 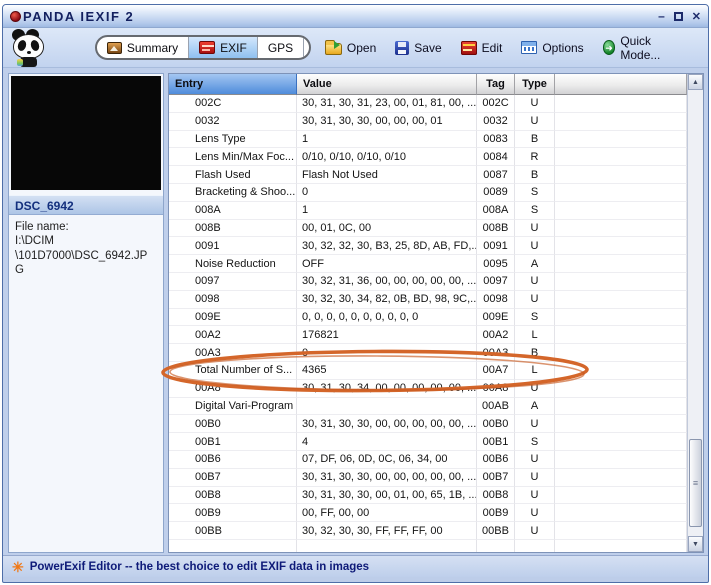 What do you see at coordinates (695, 313) in the screenshot?
I see `vertical-scrollbar: ▲ ≡ ▼` at bounding box center [695, 313].